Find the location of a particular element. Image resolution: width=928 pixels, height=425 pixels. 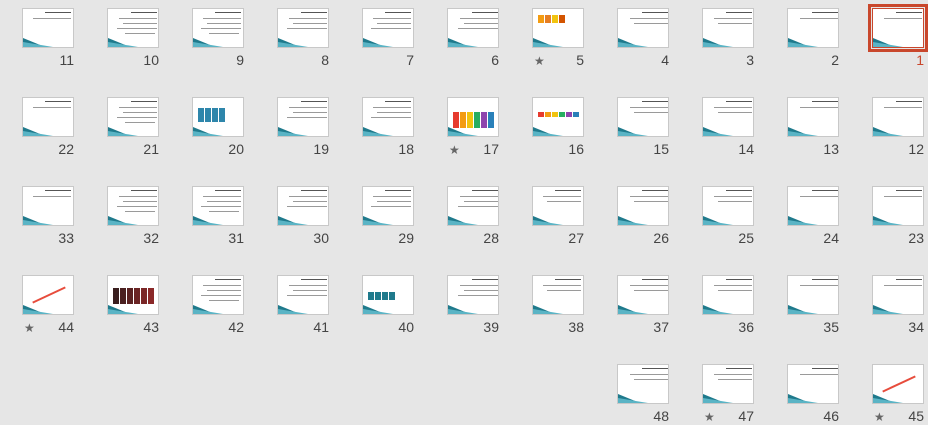

slide-number-label: 18 is located at coordinates (406, 149).